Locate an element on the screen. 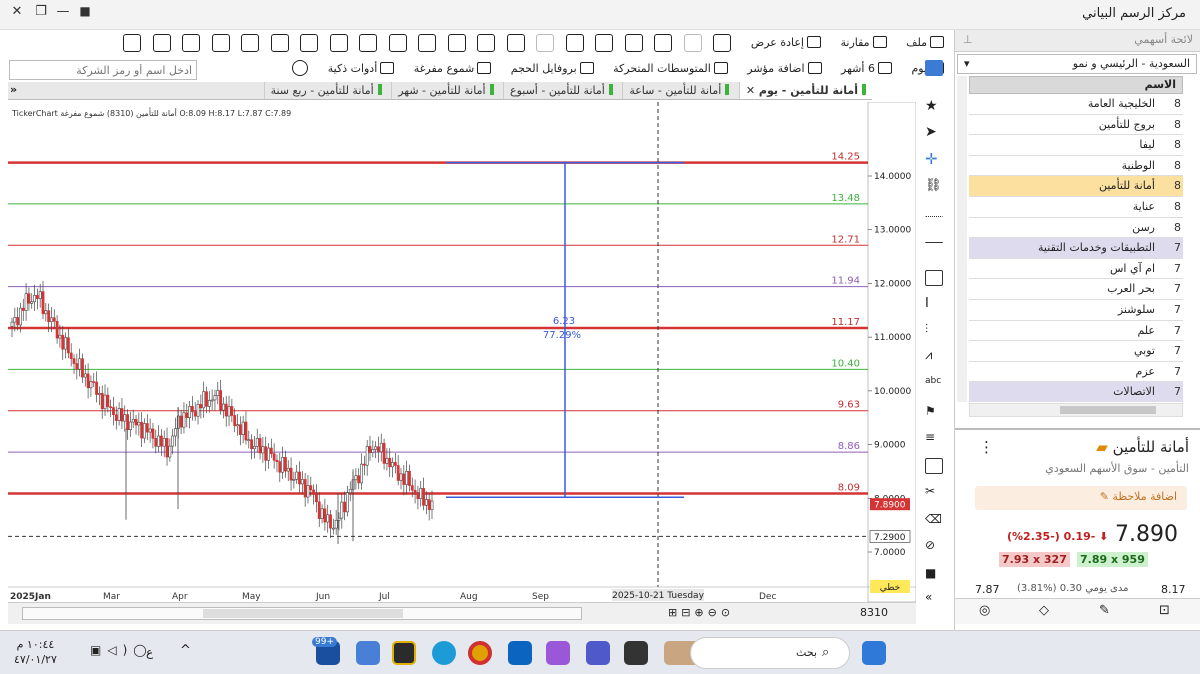 This screenshot has height=674, width=1200. flag-icon: ⚑ is located at coordinates (934, 412).